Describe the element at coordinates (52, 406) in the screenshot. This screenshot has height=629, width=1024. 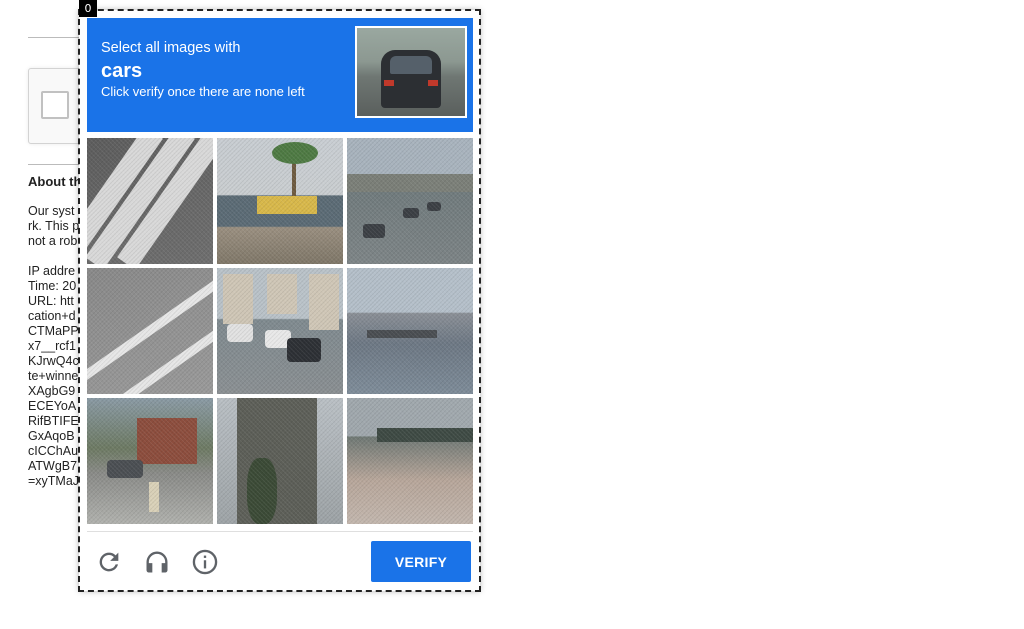
I see `detail-line: ECEYoA` at that location.